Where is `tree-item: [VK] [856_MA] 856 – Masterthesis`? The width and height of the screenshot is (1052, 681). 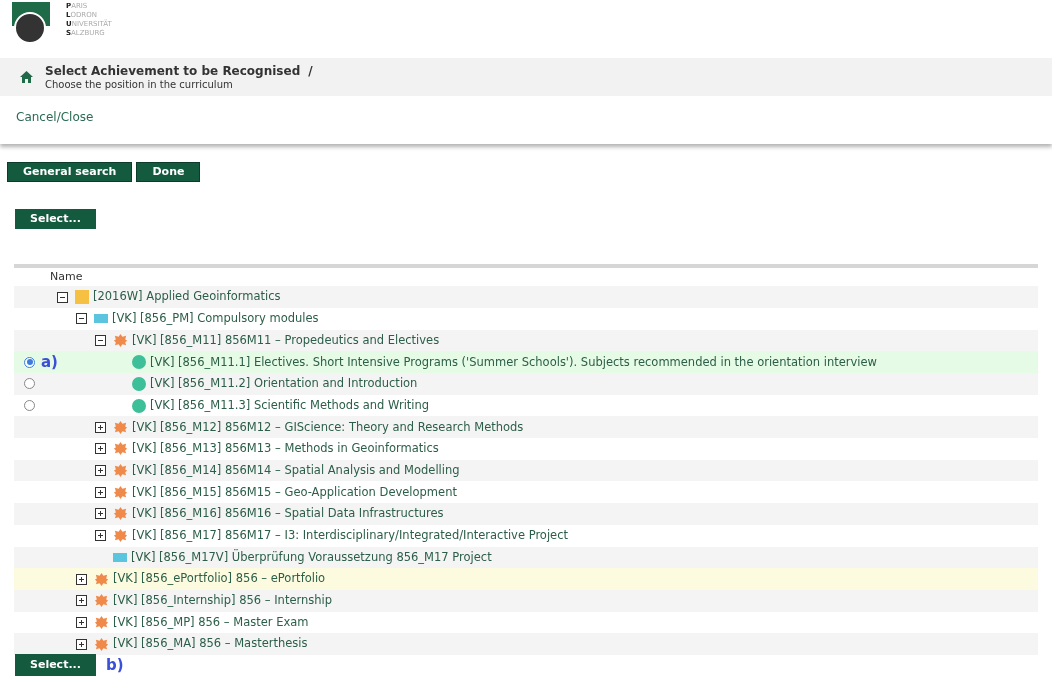
tree-item: [VK] [856_MA] 856 – Masterthesis is located at coordinates (210, 644).